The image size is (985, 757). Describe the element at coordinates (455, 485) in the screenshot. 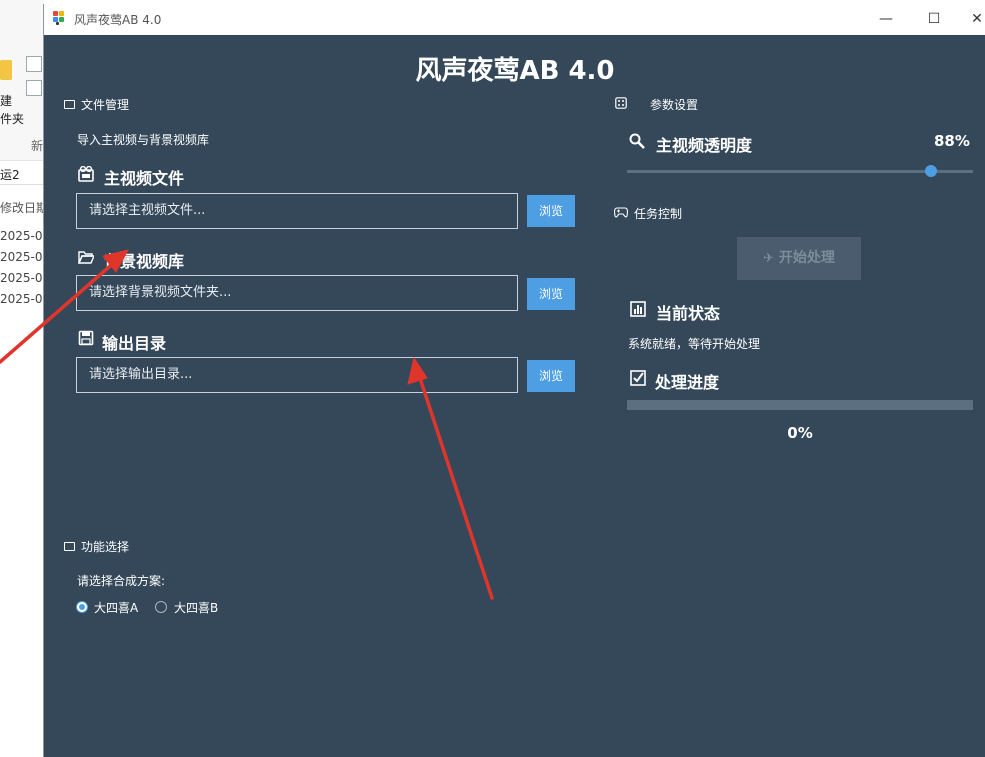

I see `annotation-arrow-right` at that location.